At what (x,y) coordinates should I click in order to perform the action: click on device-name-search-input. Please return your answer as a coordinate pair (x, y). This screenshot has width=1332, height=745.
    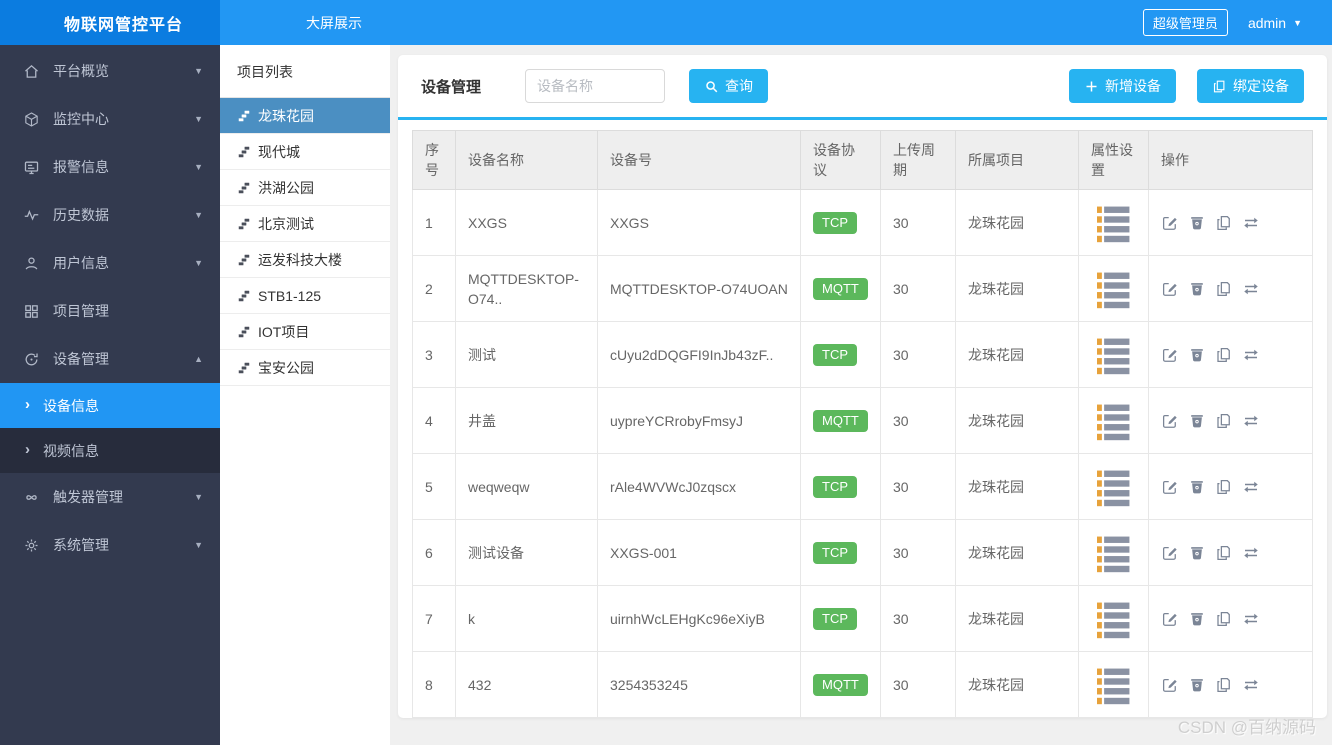
    Looking at the image, I should click on (595, 86).